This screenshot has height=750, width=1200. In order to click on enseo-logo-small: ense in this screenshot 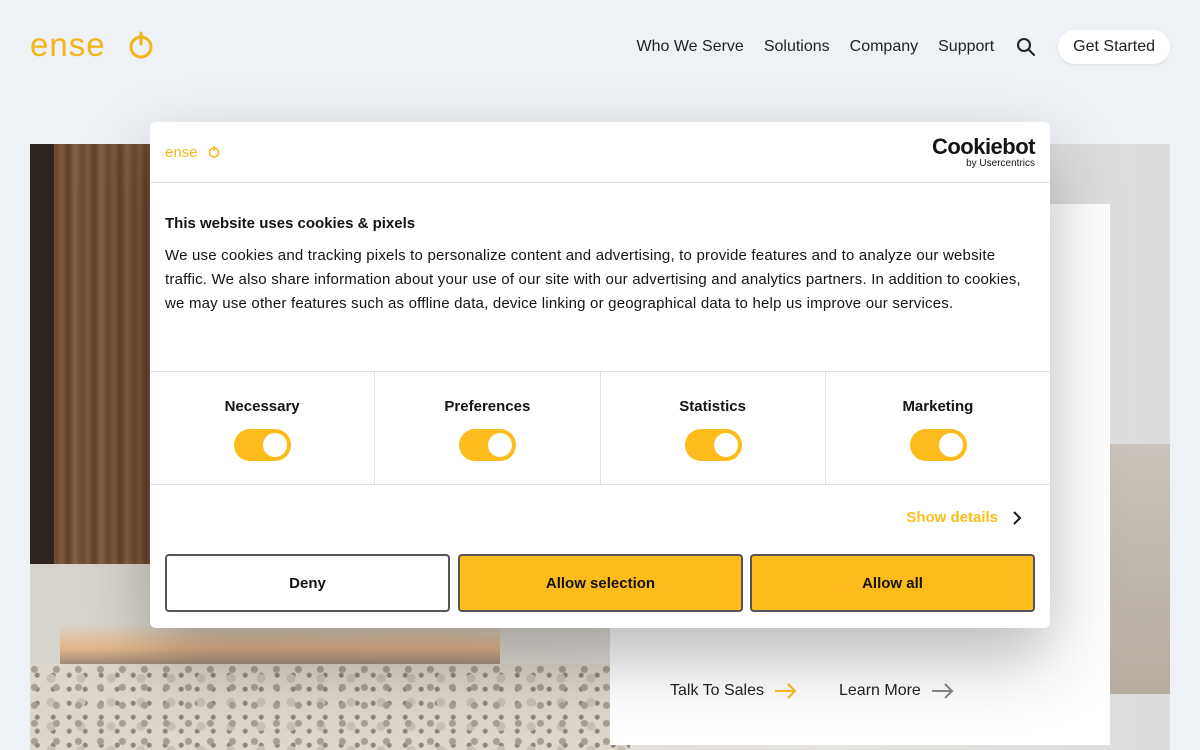, I will do `click(192, 152)`.